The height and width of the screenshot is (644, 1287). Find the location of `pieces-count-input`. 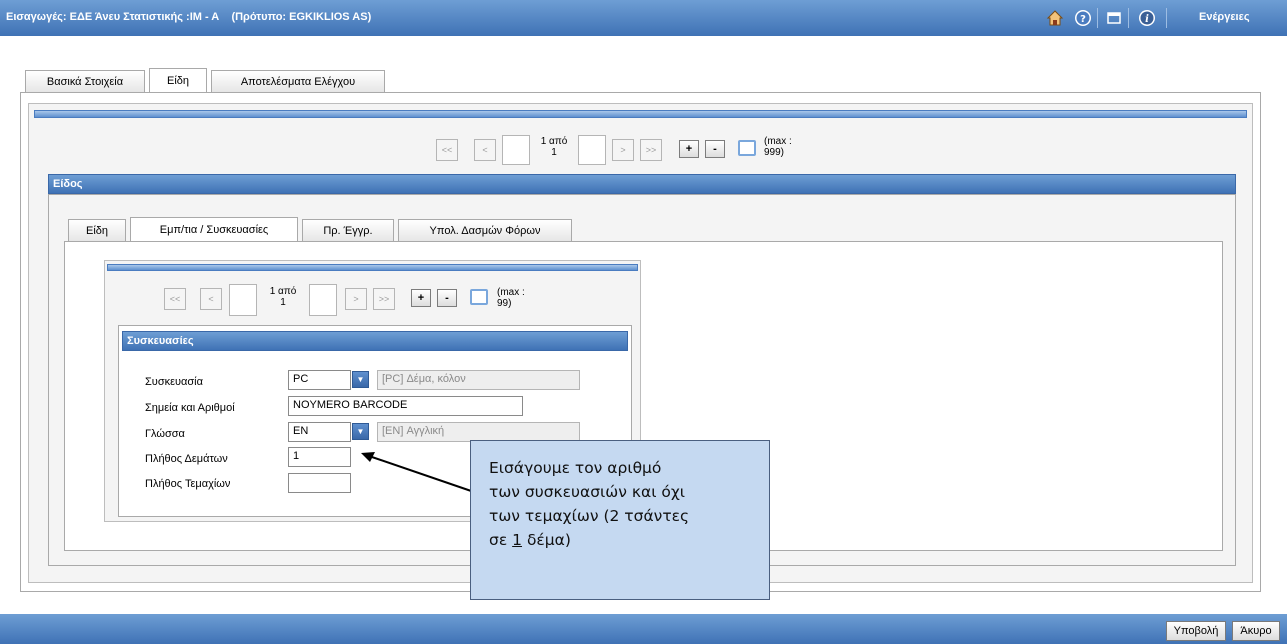

pieces-count-input is located at coordinates (319, 483).